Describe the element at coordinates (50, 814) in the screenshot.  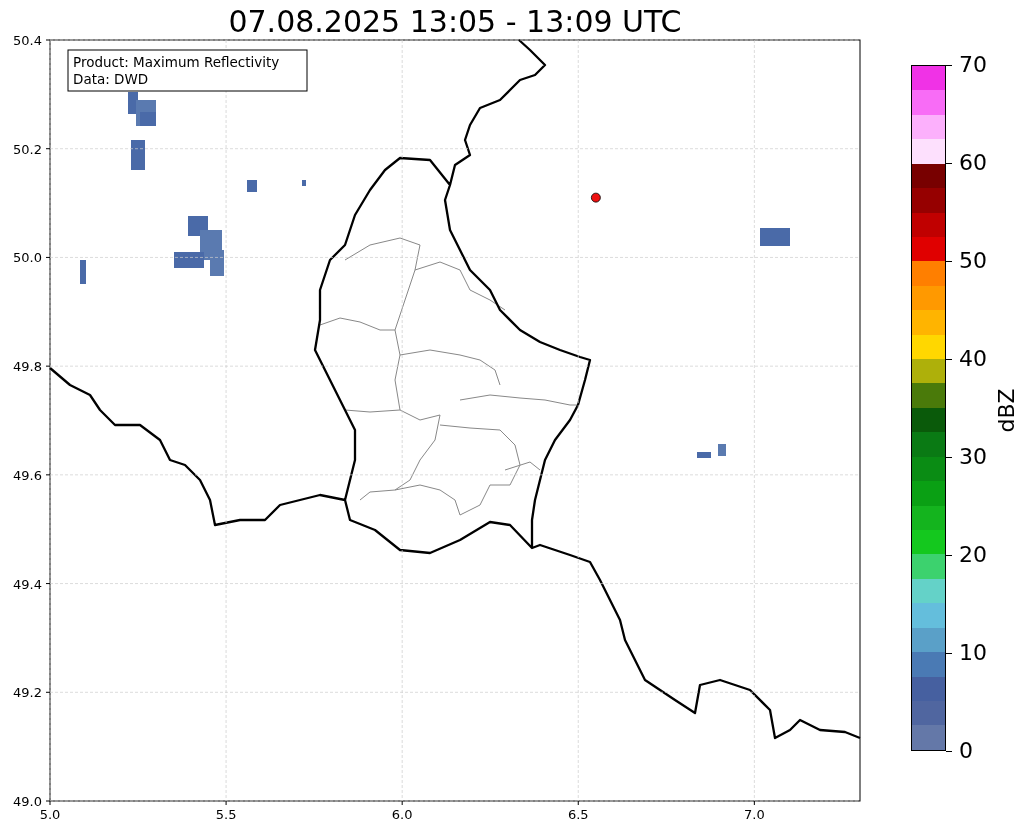
I see `axis-tick-label: 5.0` at that location.